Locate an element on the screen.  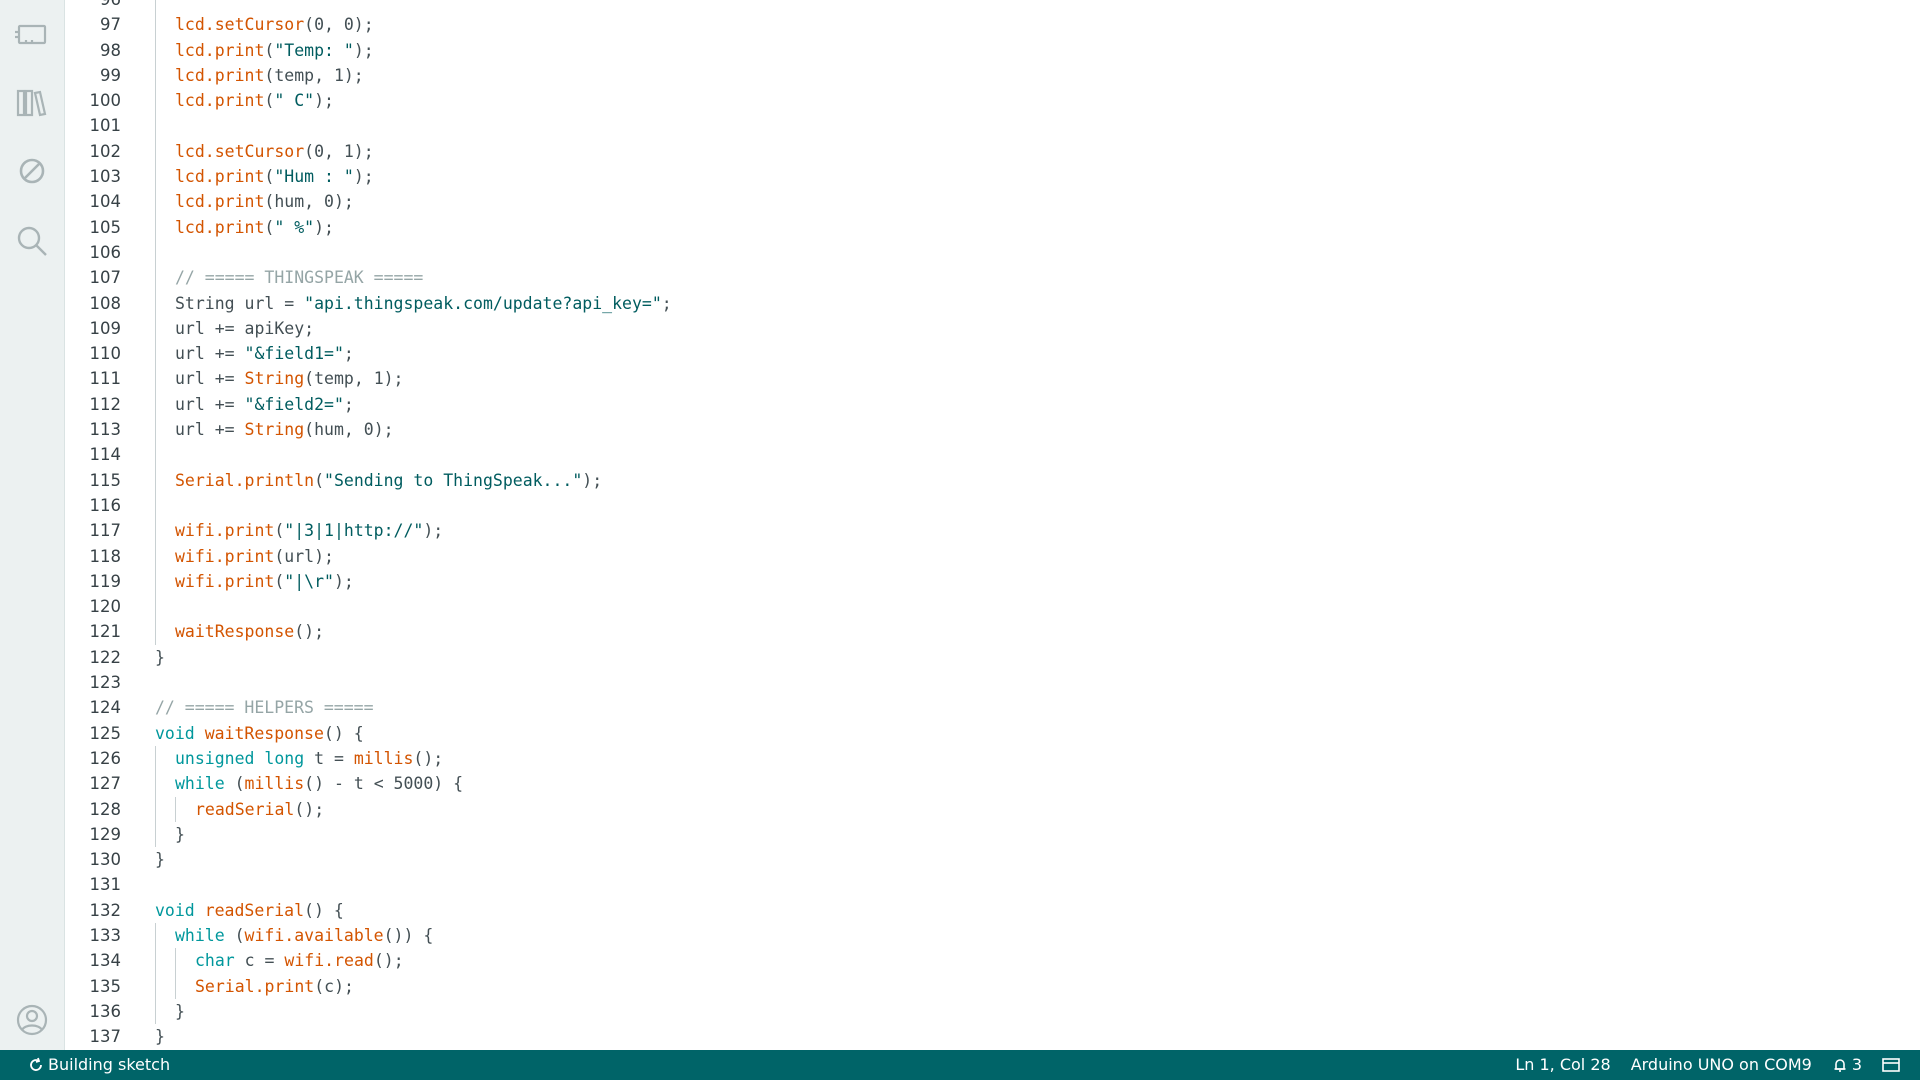
code-line: 110 url += "&field1="; is located at coordinates (992, 354).